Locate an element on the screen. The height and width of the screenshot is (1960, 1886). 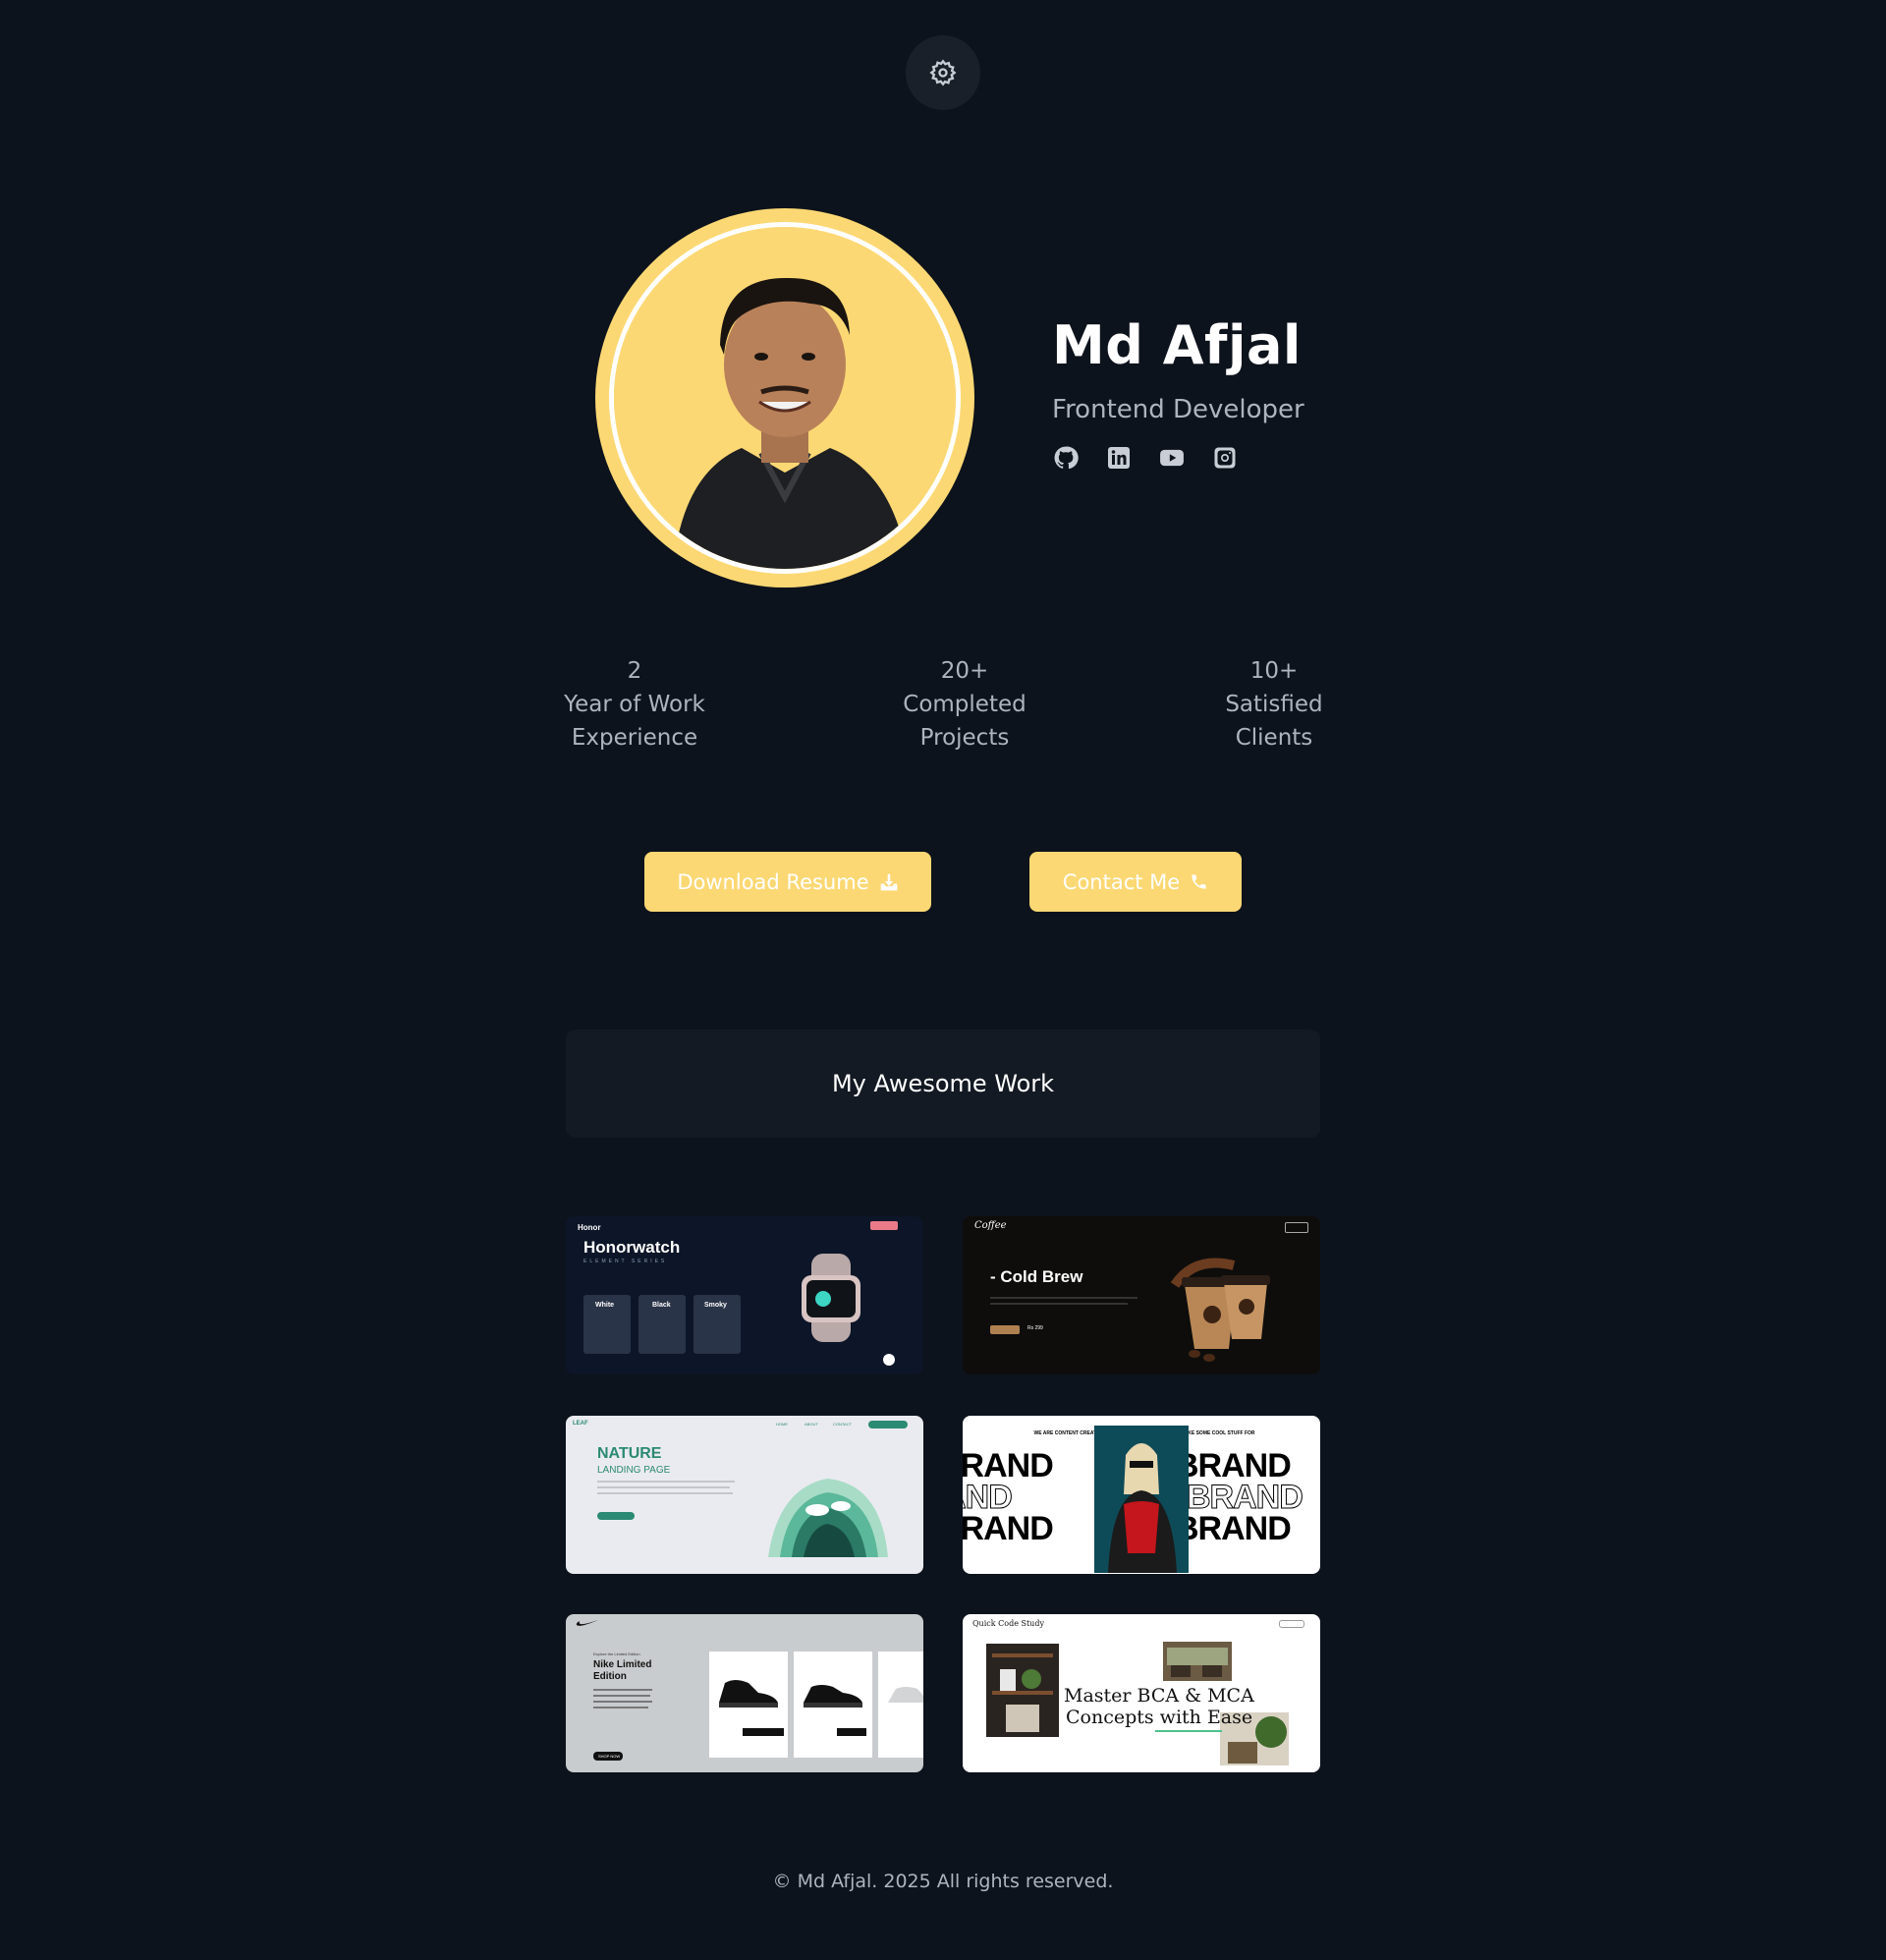
card-price: Rs 299 is located at coordinates (1035, 1328).